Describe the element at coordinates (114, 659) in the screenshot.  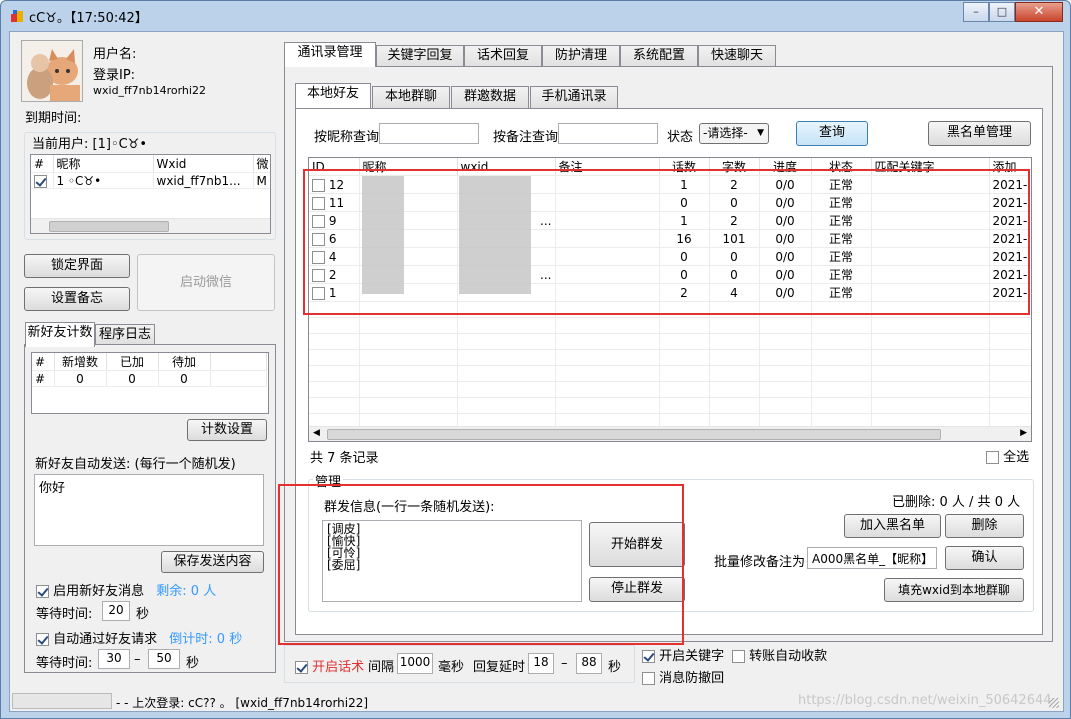
I see `wait2-from-input: 30` at that location.